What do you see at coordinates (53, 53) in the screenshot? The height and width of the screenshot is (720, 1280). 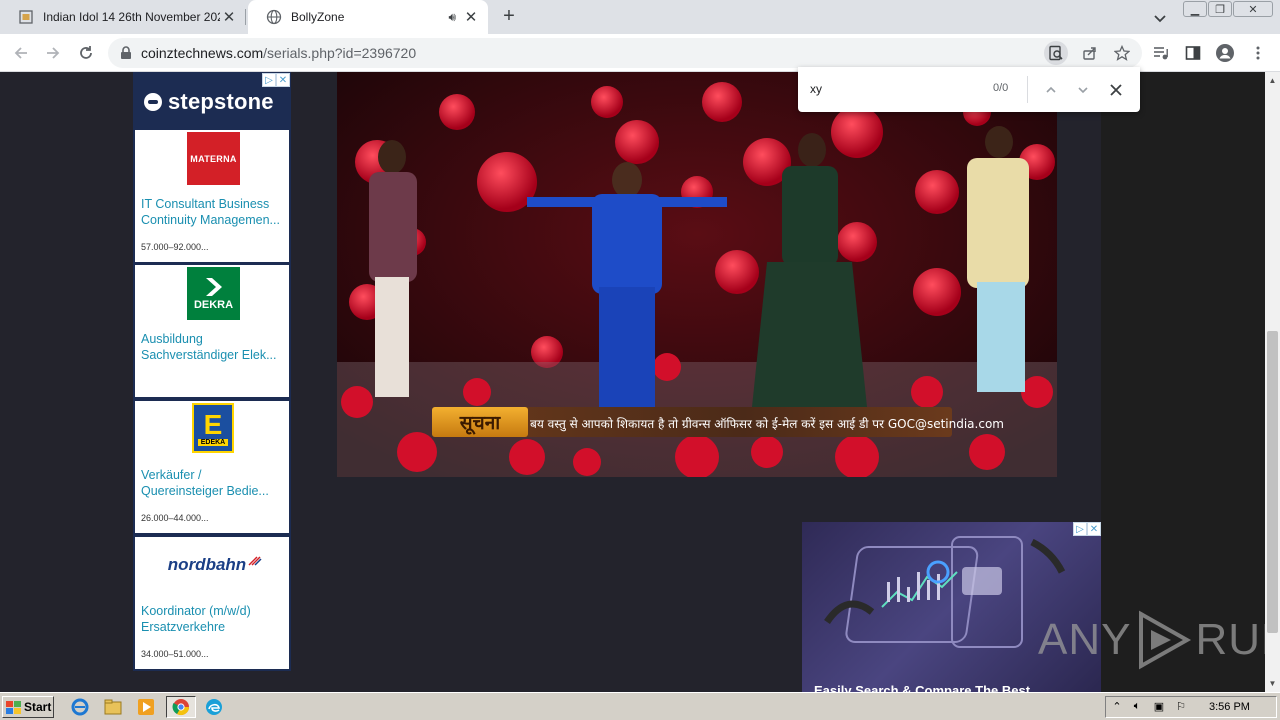 I see `forward-arrow-icon` at bounding box center [53, 53].